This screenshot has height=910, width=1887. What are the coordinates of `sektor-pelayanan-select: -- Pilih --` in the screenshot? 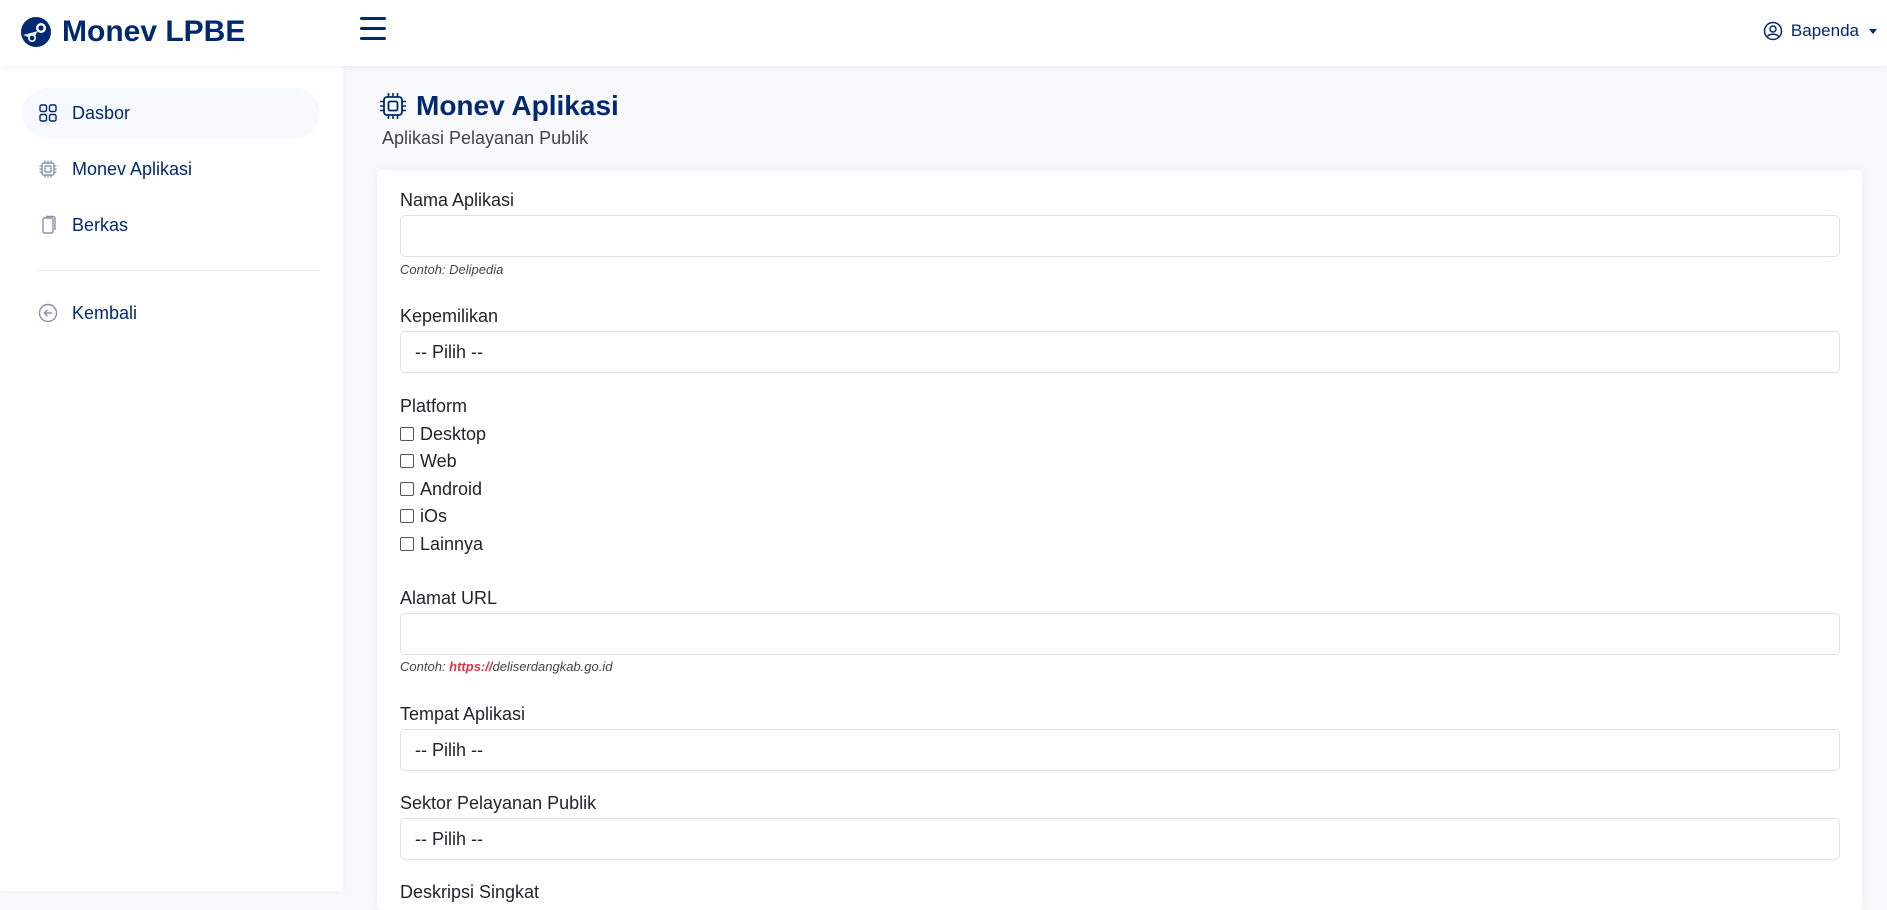 It's located at (1120, 839).